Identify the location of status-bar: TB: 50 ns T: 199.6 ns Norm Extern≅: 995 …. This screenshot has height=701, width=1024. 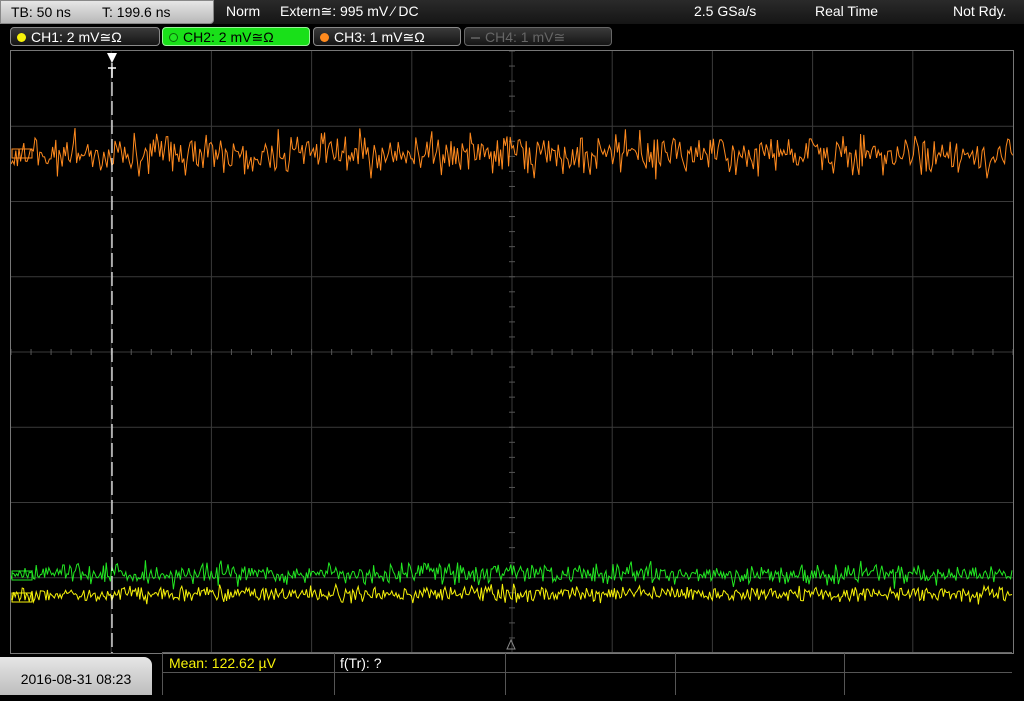
(512, 12).